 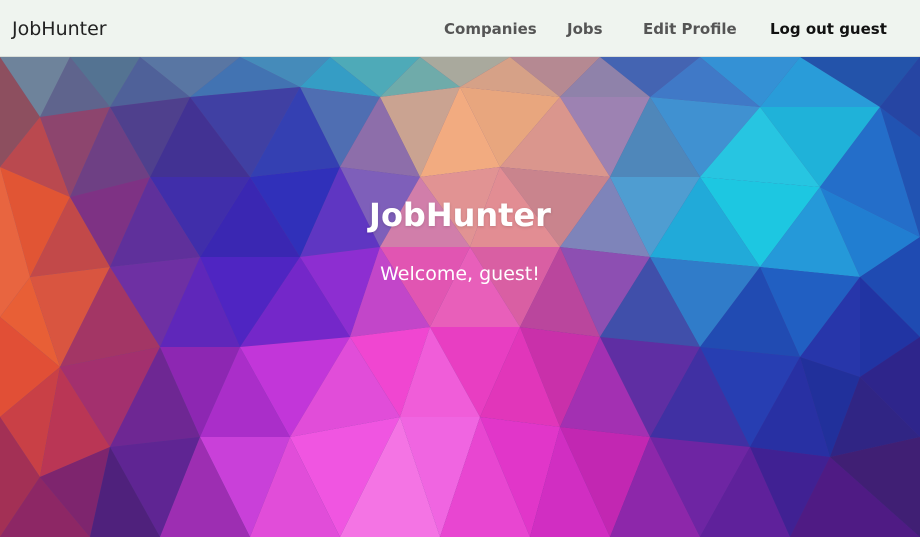 I want to click on nav-link-jobs: Jobs, so click(x=585, y=29).